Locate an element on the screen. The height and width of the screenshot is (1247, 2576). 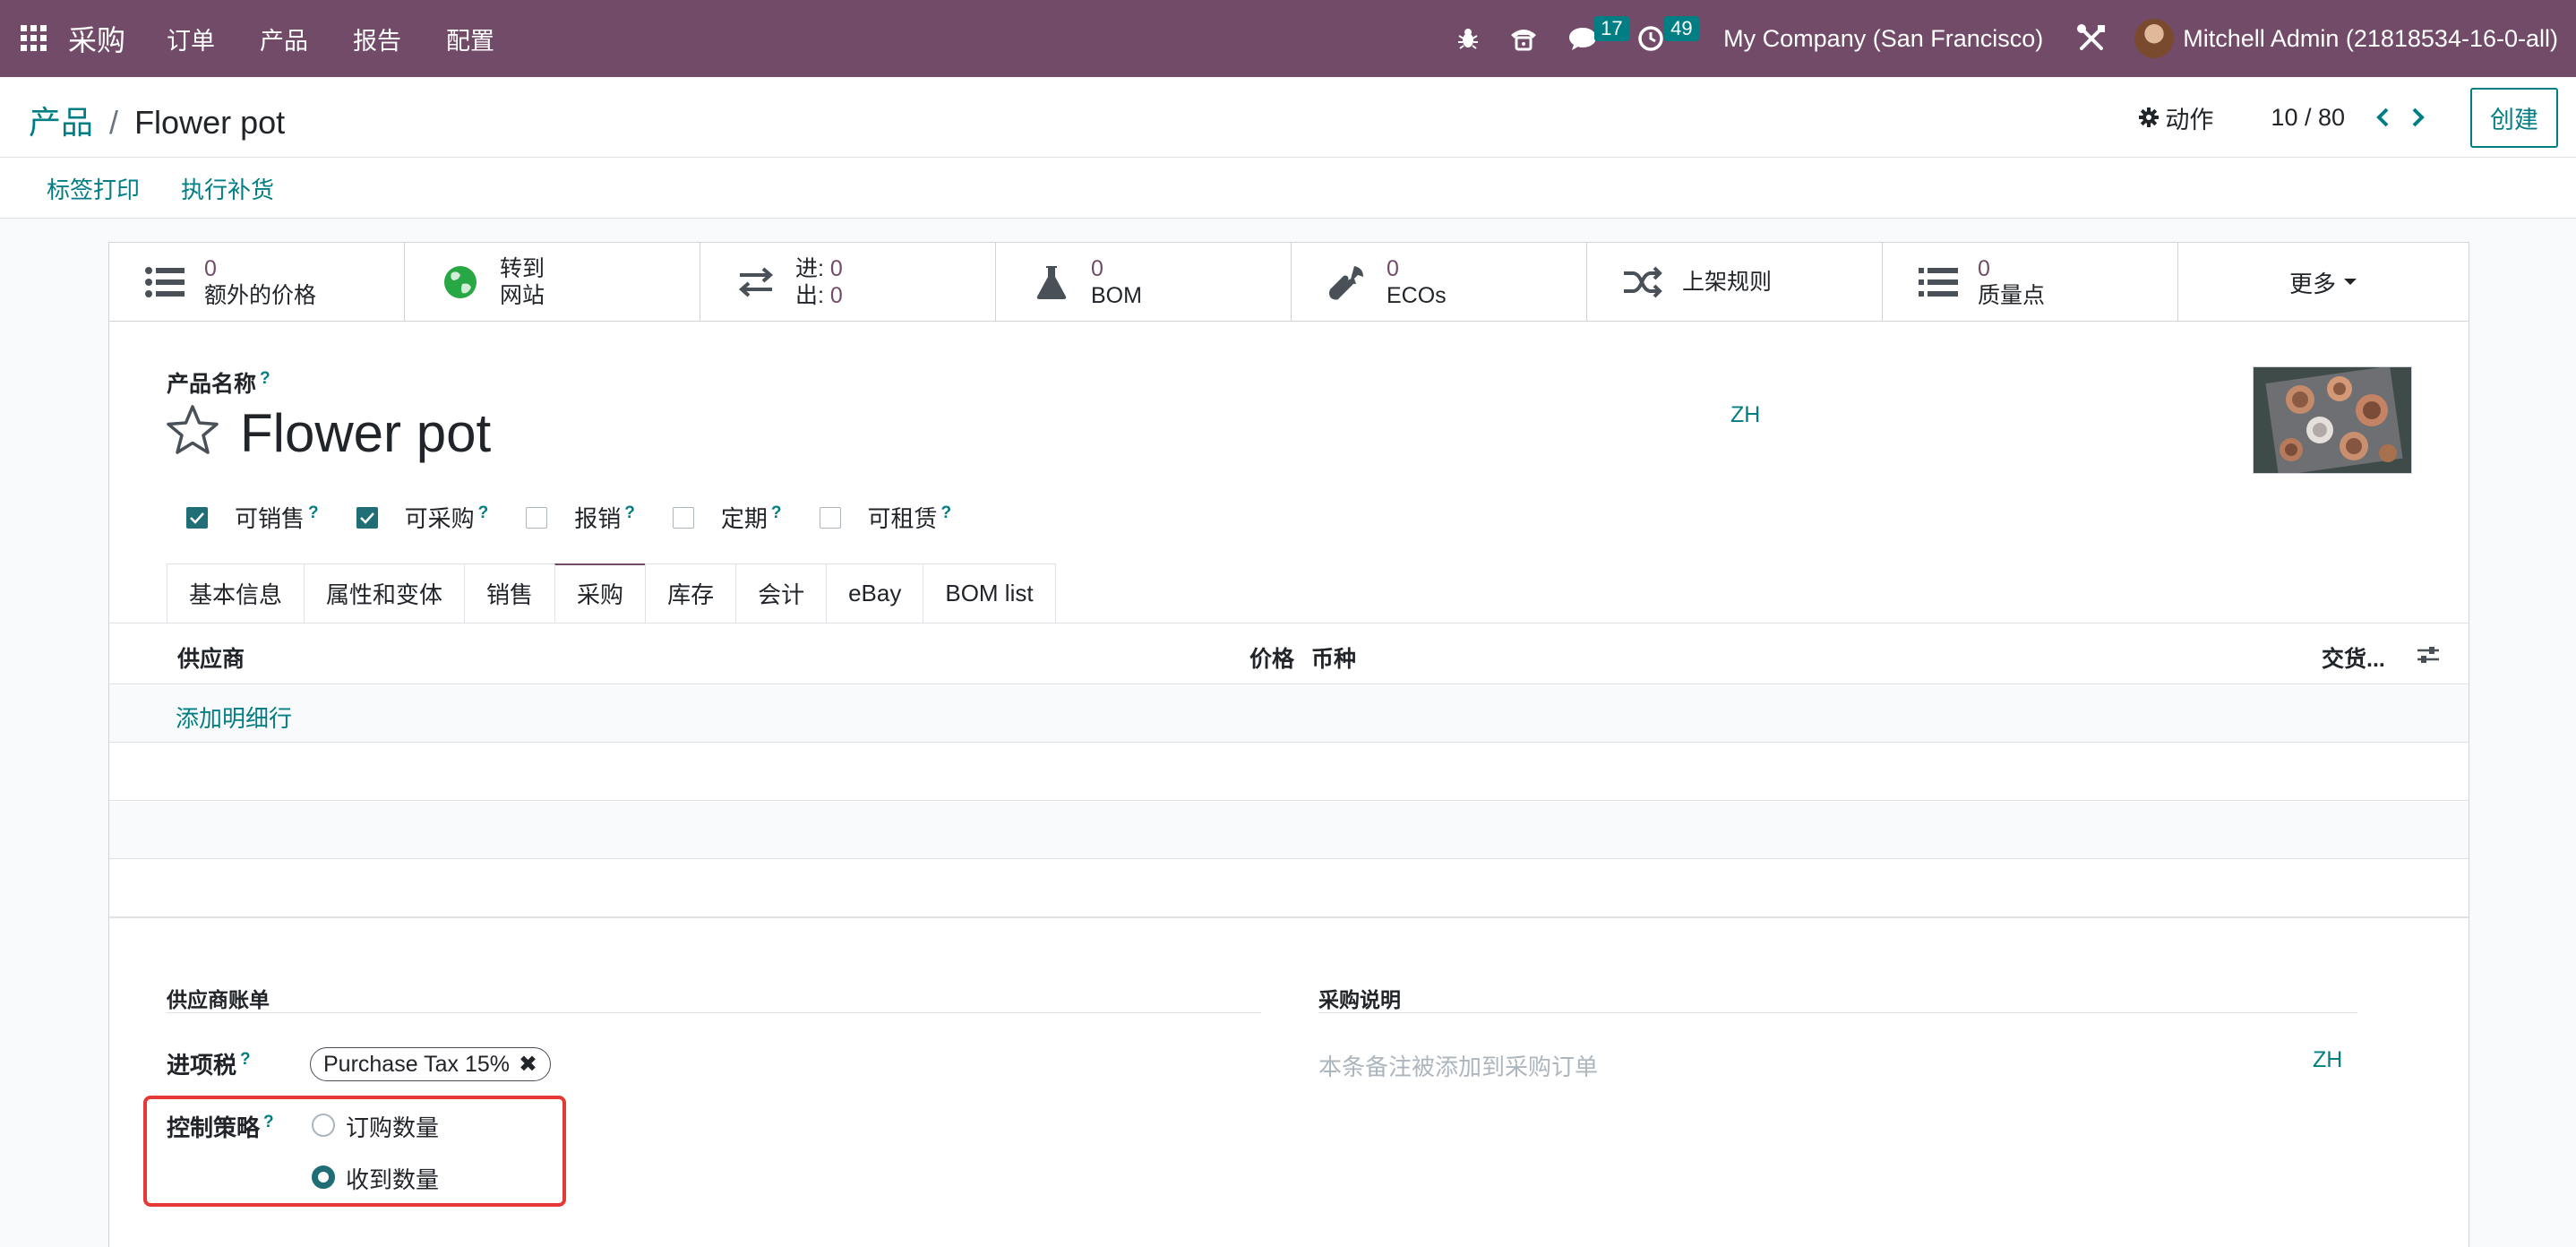
breadcrumb-products: 产品 is located at coordinates (61, 122).